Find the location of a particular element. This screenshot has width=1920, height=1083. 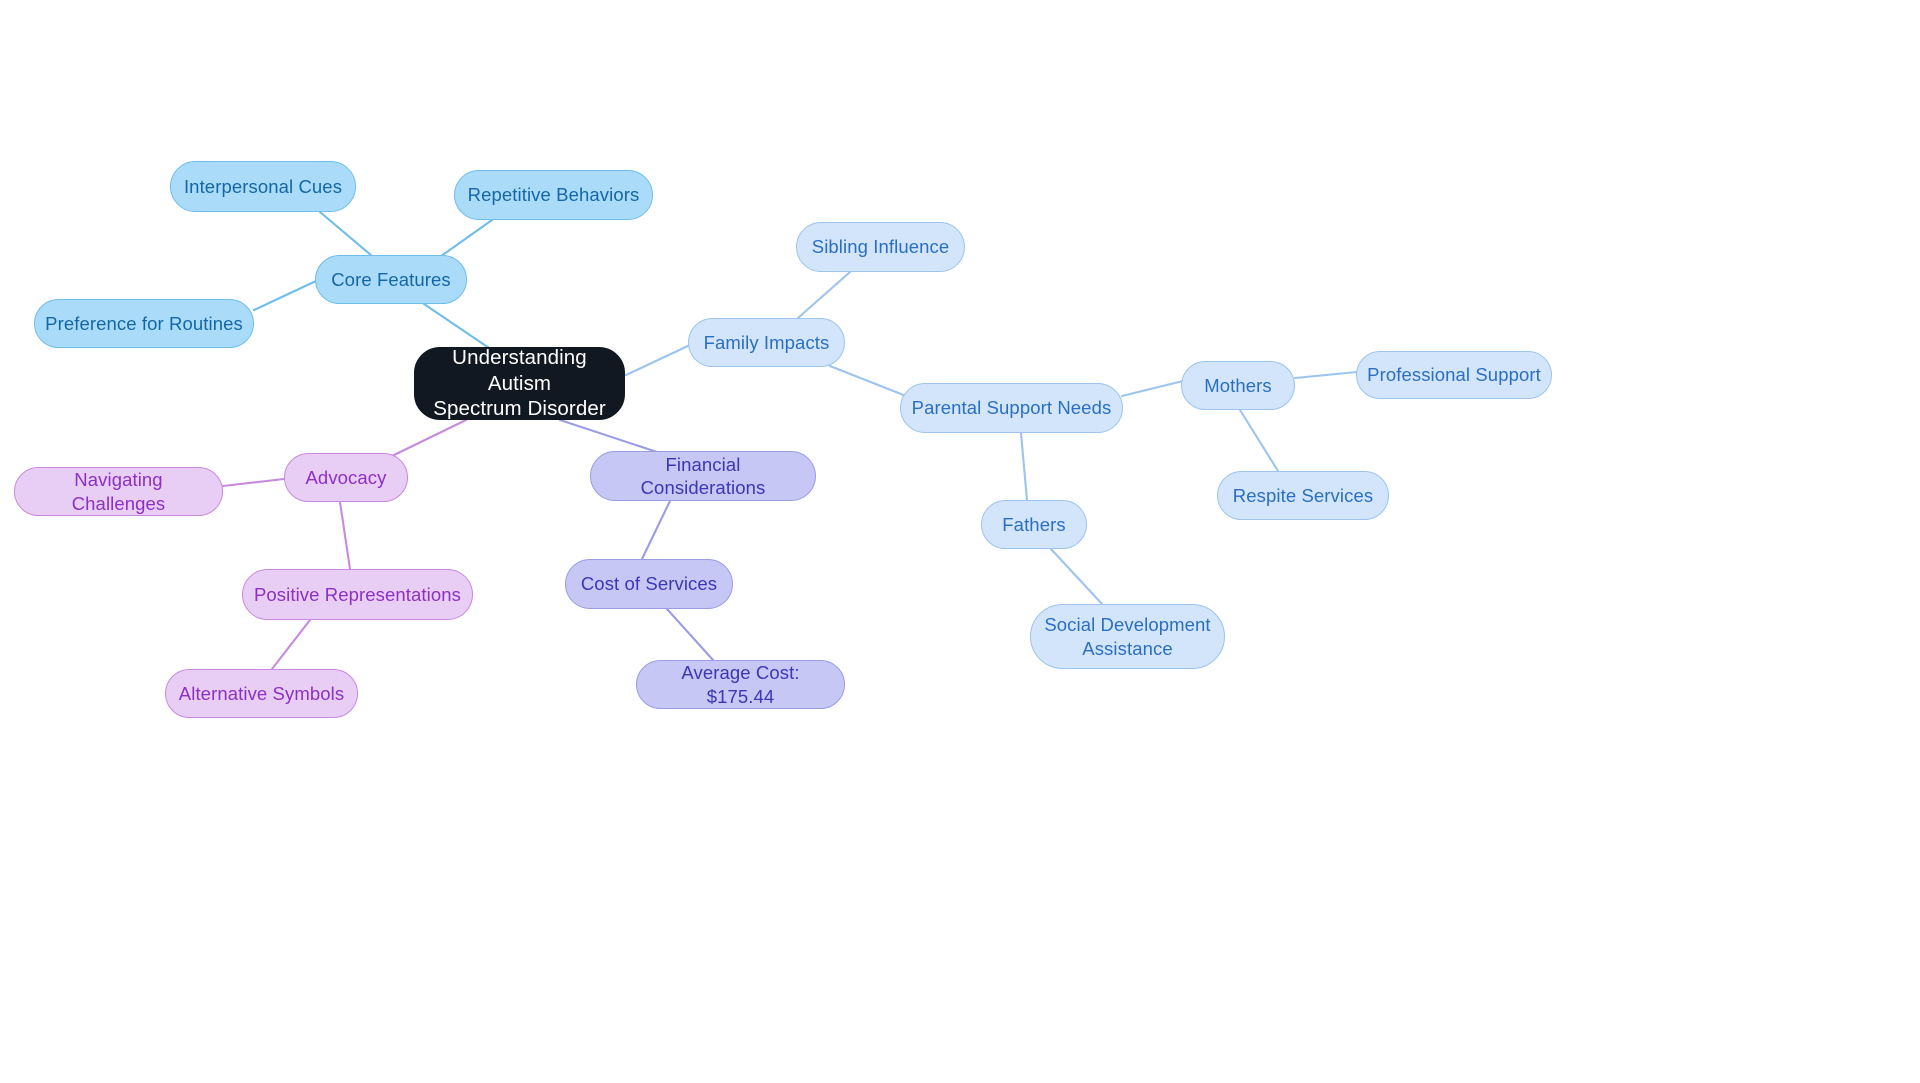

node-label: Fathers is located at coordinates (1034, 524).